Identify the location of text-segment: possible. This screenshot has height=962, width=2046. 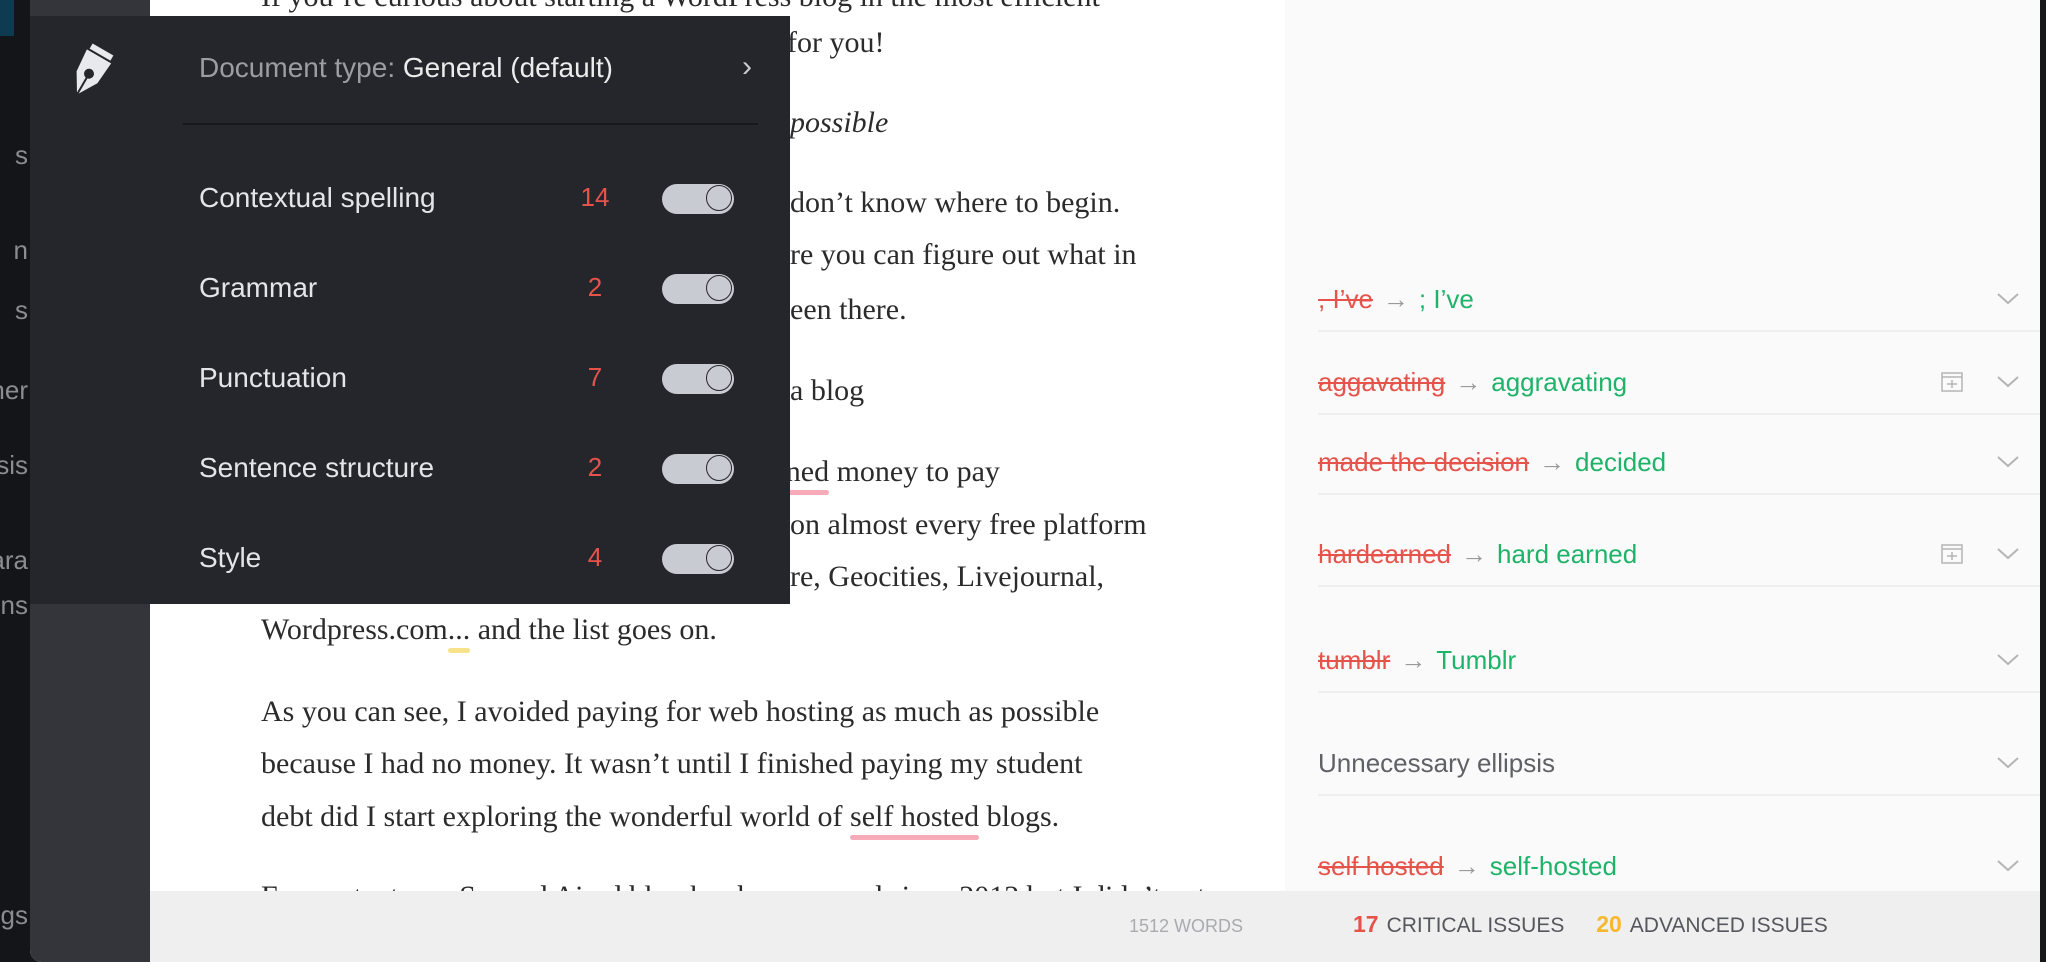
(839, 122).